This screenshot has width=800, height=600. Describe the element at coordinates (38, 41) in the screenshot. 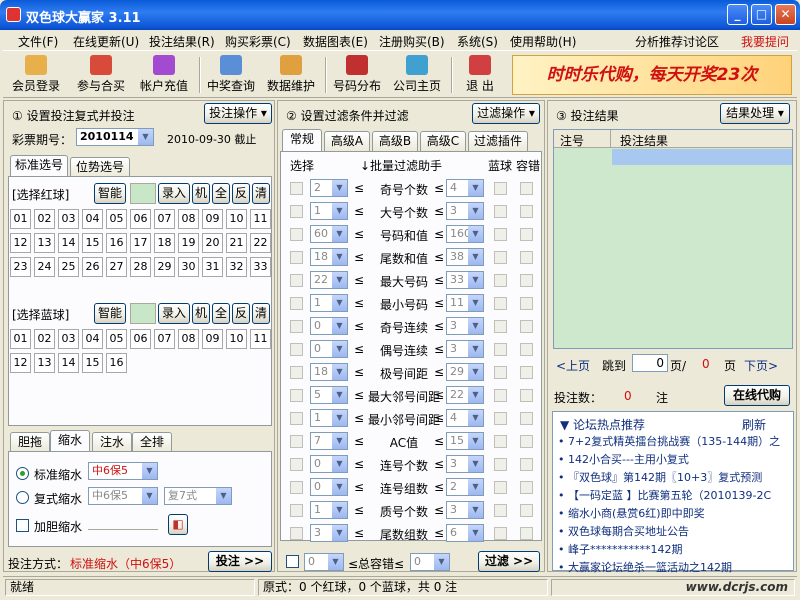

I see `menu-file: 文件(F)` at that location.